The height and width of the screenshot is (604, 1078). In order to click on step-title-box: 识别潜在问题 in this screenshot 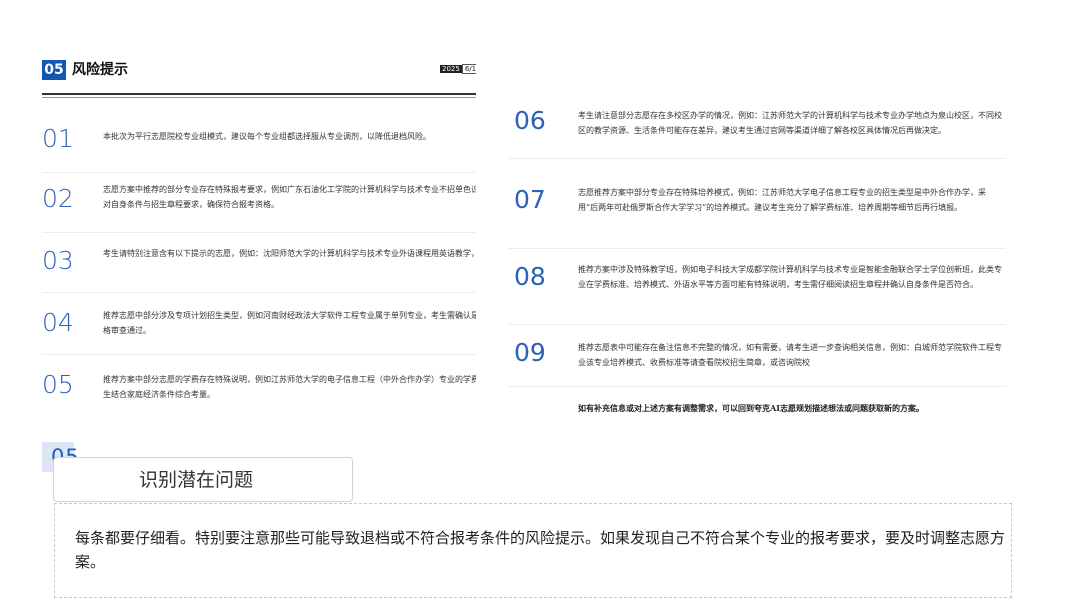, I will do `click(203, 479)`.